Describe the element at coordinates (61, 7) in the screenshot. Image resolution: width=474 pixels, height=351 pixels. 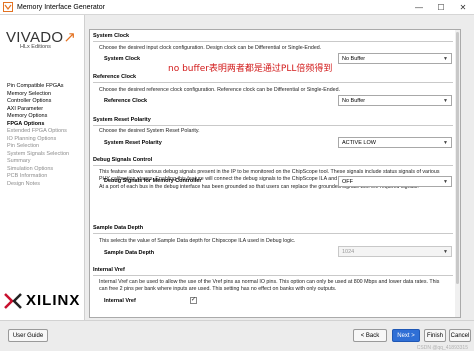
I see `window-title: Memory Interface Generator` at that location.